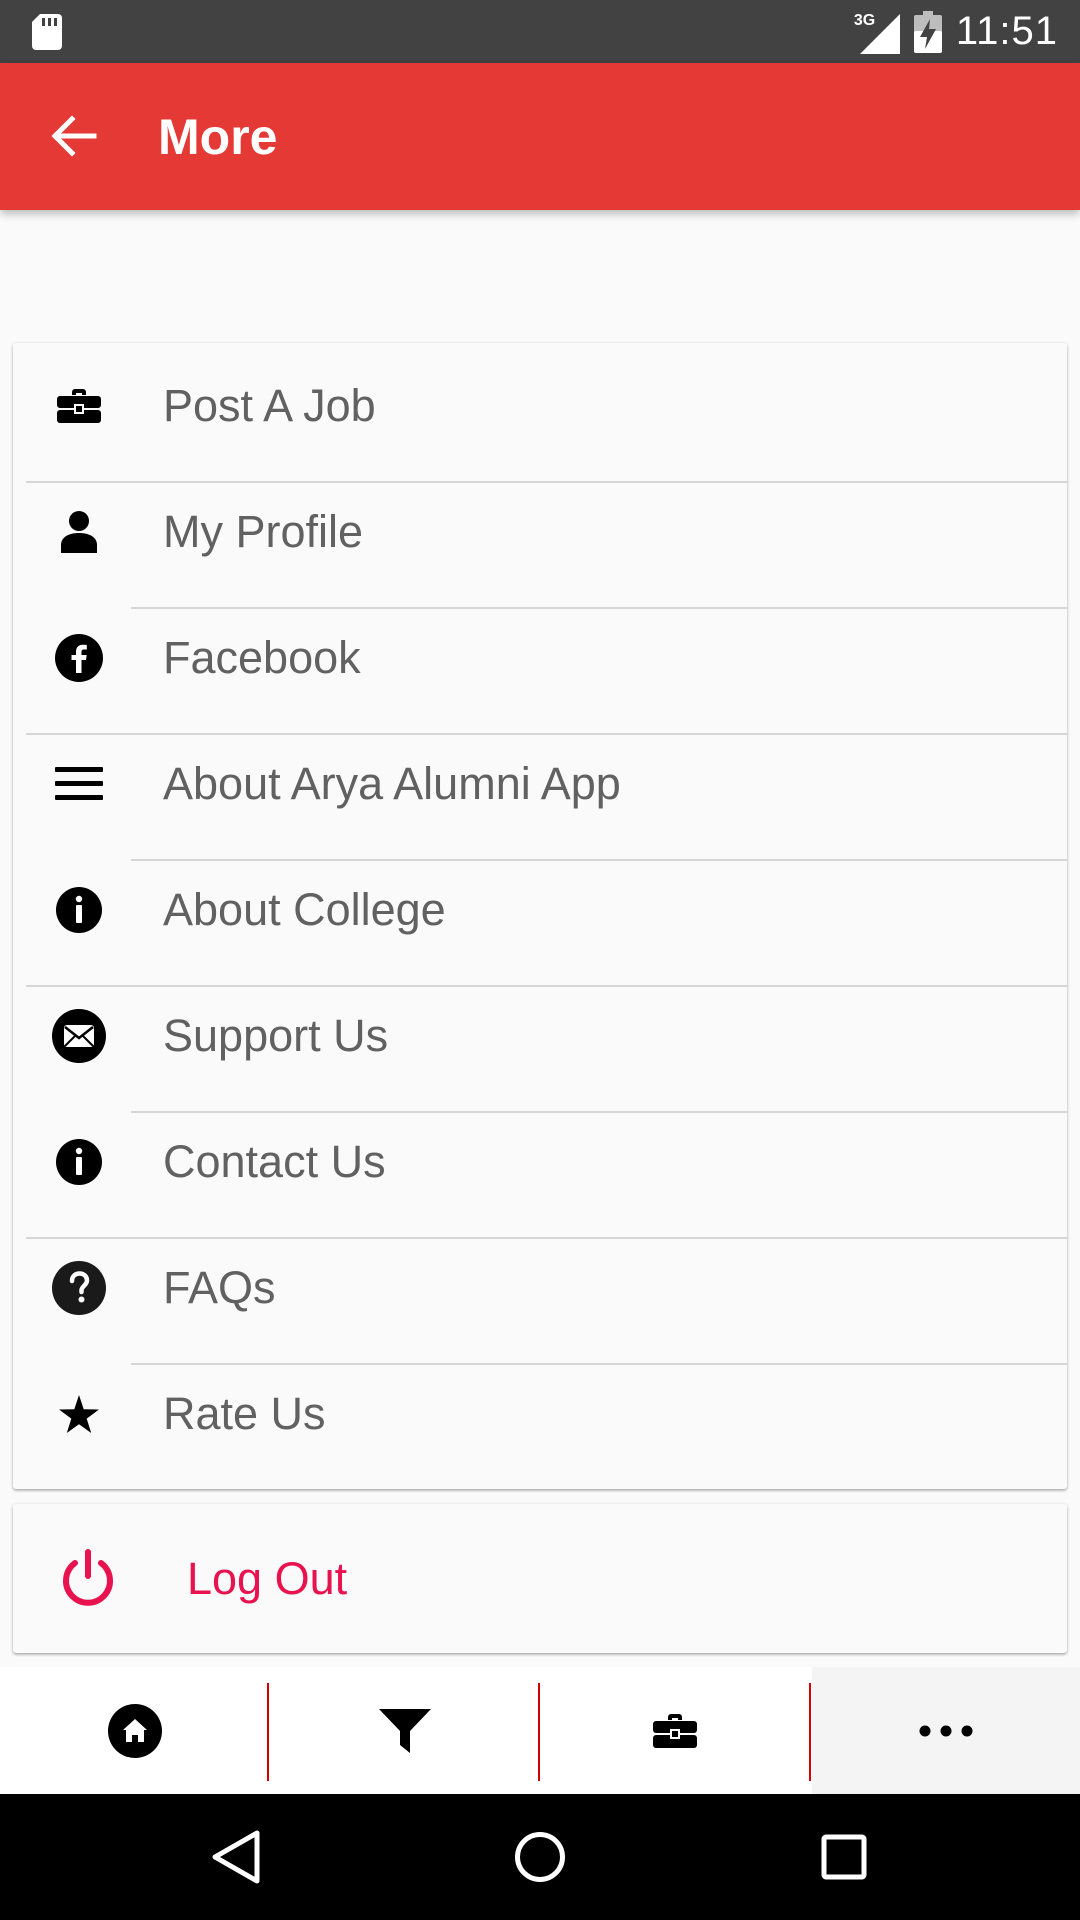 This screenshot has height=1920, width=1080. I want to click on star-icon, so click(79, 1414).